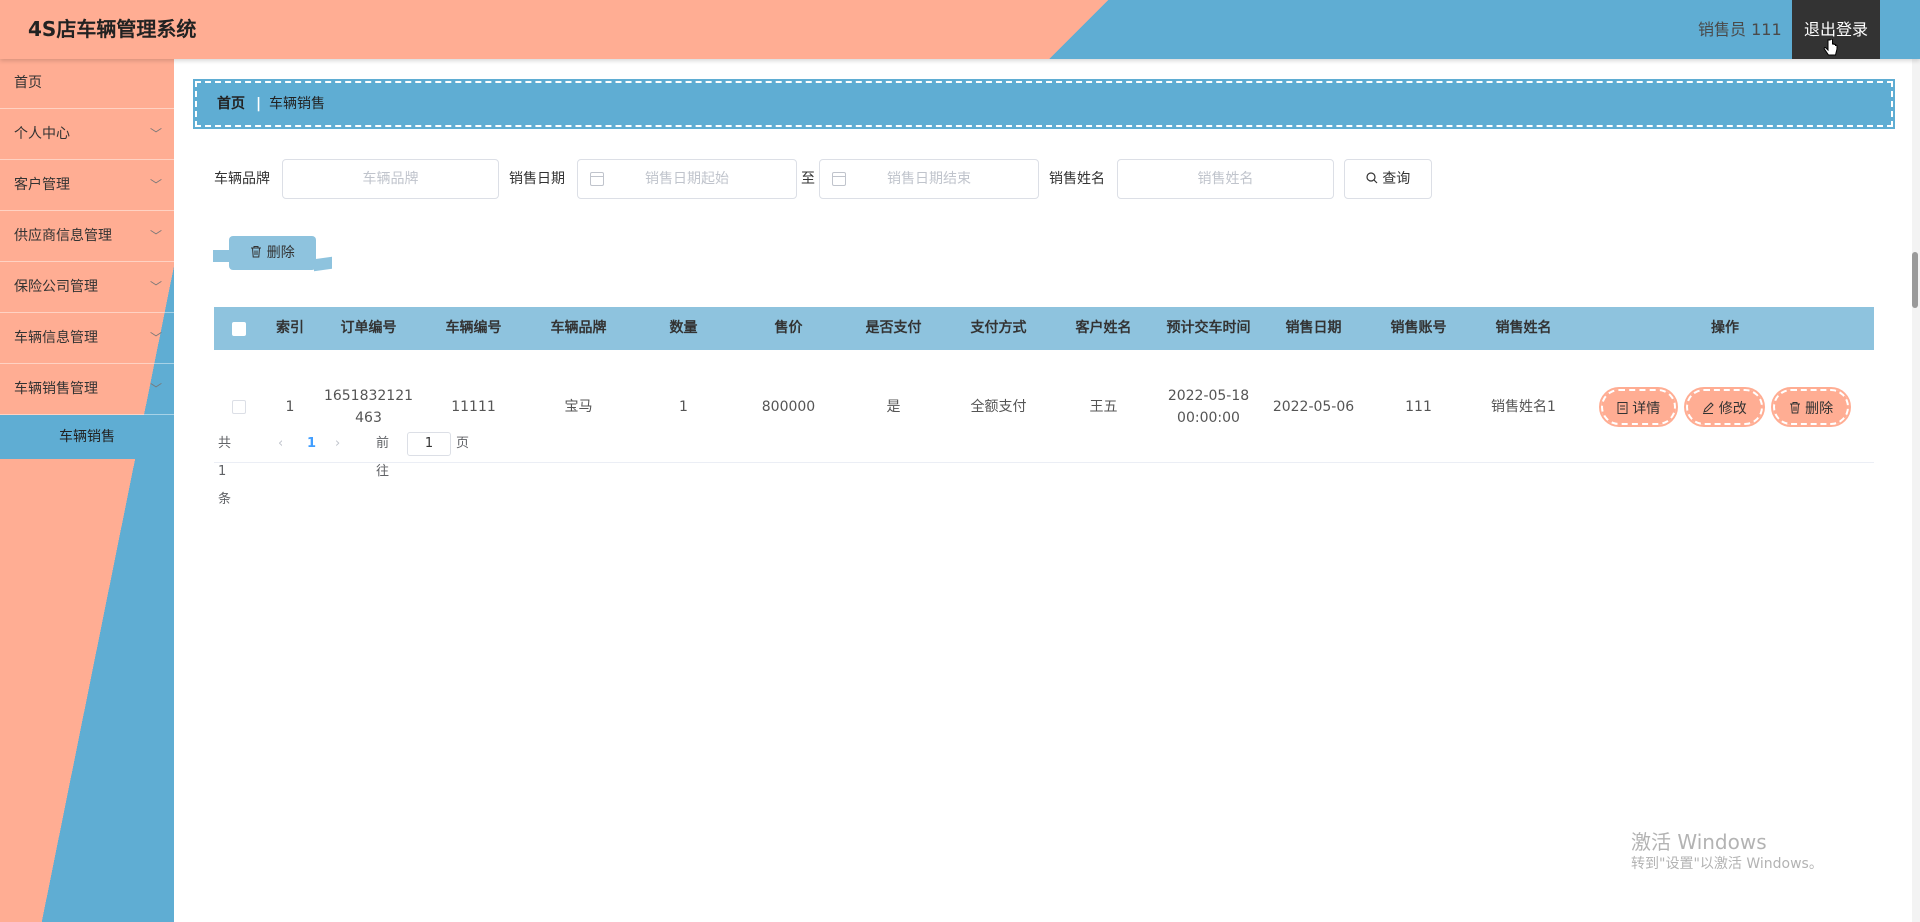 This screenshot has height=922, width=1920. Describe the element at coordinates (112, 29) in the screenshot. I see `app-title: 4S店车辆管理系统` at that location.